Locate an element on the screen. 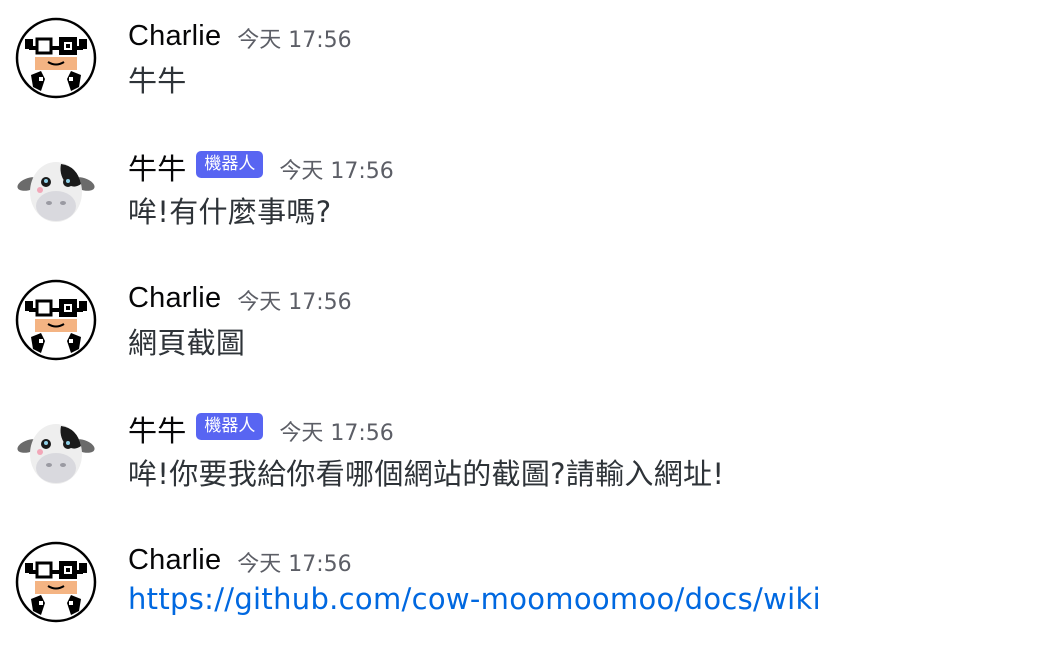 The height and width of the screenshot is (655, 1059). message-content: 牛牛 is located at coordinates (157, 81).